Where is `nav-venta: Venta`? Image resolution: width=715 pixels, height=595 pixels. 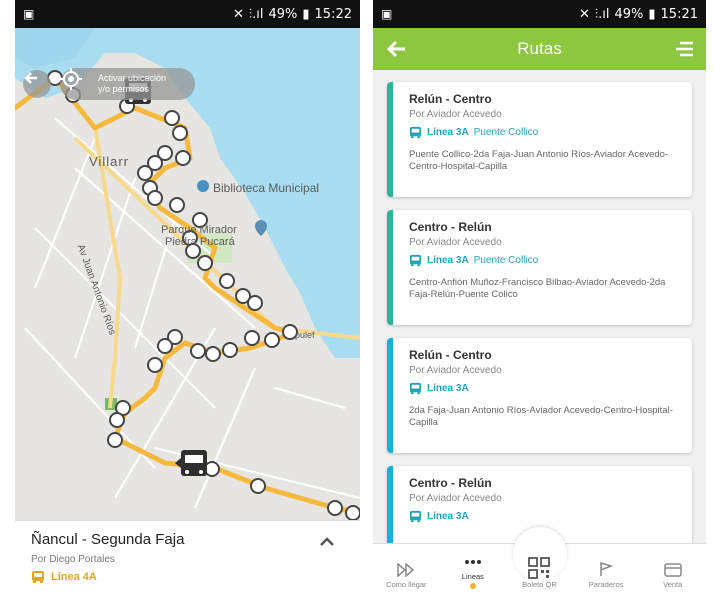
nav-venta: Venta is located at coordinates (673, 576).